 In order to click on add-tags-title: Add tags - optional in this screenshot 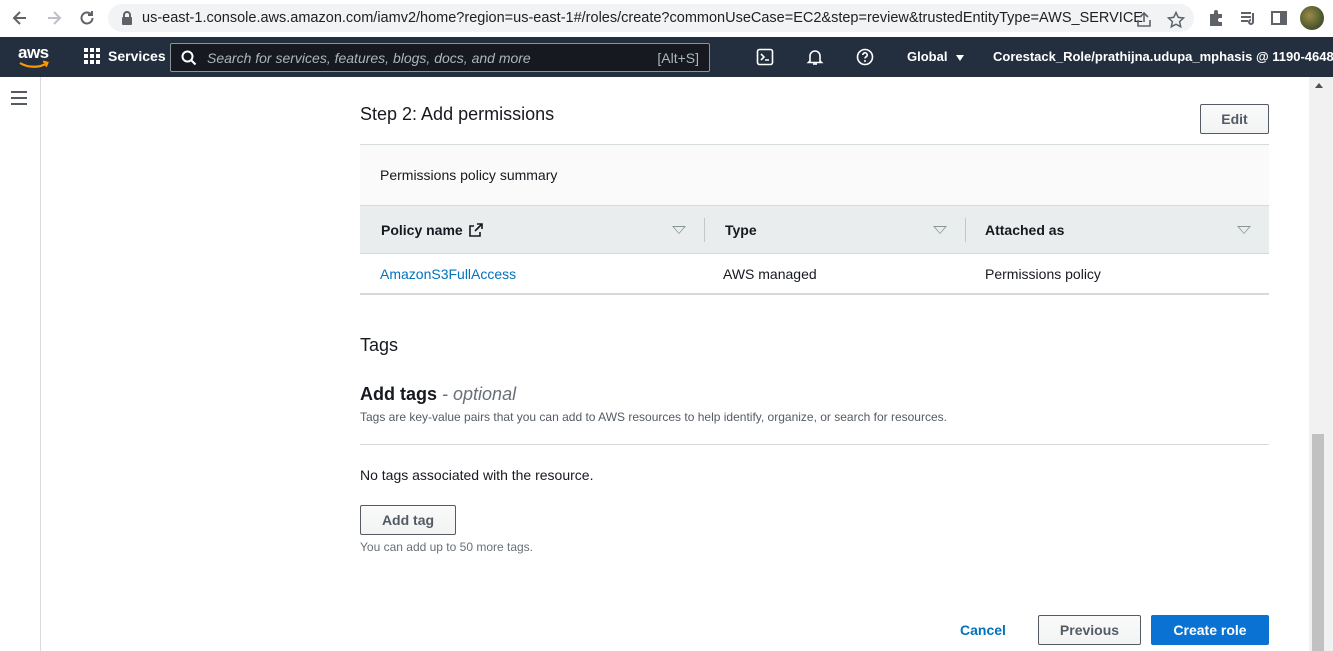, I will do `click(438, 394)`.